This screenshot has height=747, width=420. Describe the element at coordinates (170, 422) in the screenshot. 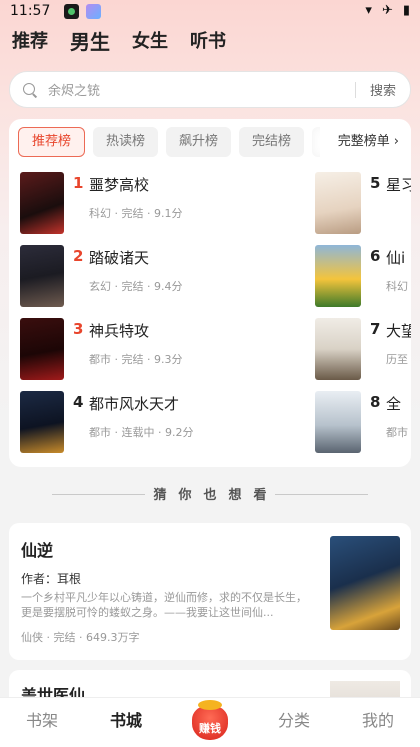

I see `ranking-item: 4 都市风水天才 都市 · 连载中 · 9.2分` at that location.